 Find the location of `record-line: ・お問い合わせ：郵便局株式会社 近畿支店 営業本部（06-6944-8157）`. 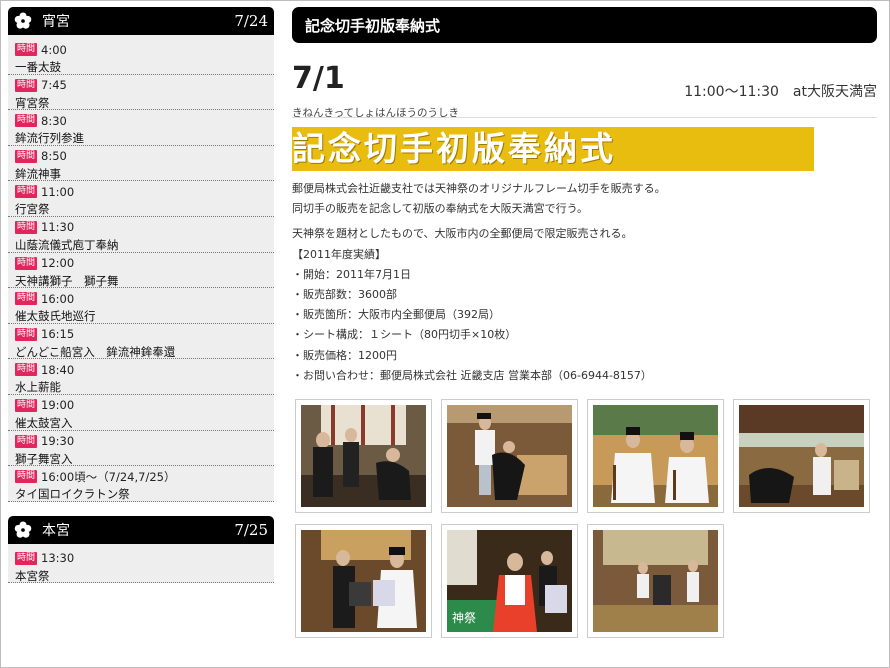

record-line: ・お問い合わせ：郵便局株式会社 近畿支店 営業本部（06-6944-8157） is located at coordinates (472, 375).